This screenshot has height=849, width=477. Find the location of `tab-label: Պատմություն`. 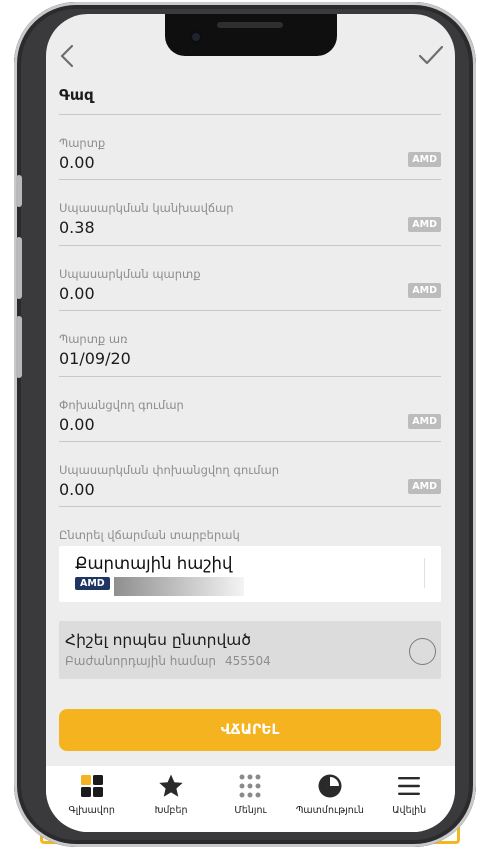

tab-label: Պատմություն is located at coordinates (329, 810).